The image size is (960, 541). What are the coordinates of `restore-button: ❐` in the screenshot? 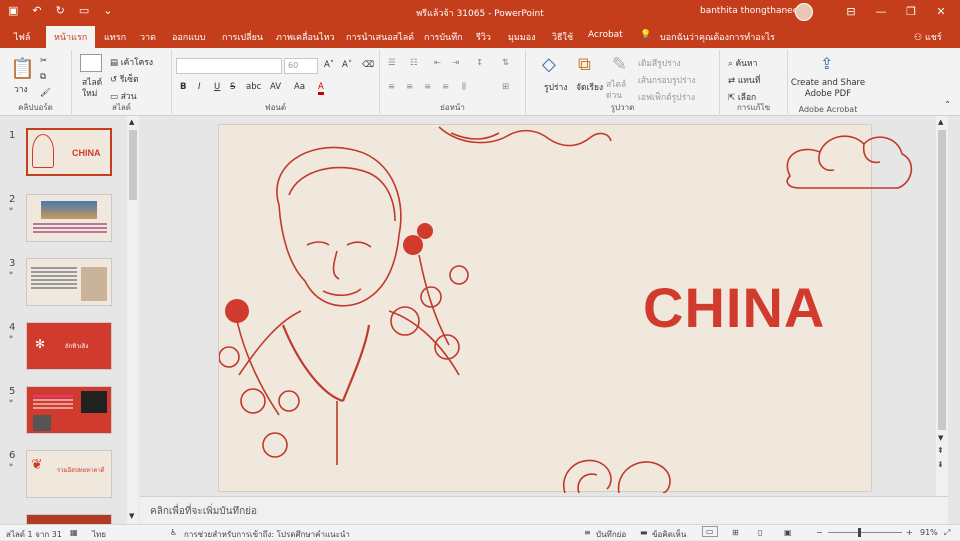 It's located at (911, 12).